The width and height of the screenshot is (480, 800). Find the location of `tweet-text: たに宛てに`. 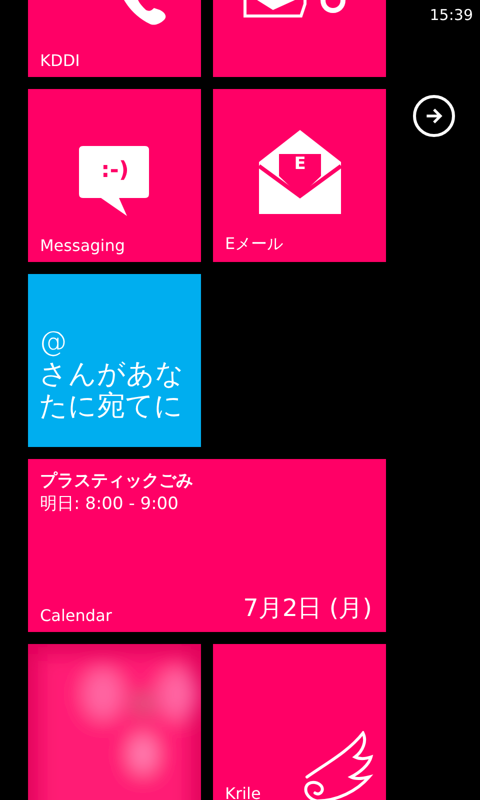

tweet-text: たに宛てに is located at coordinates (111, 406).